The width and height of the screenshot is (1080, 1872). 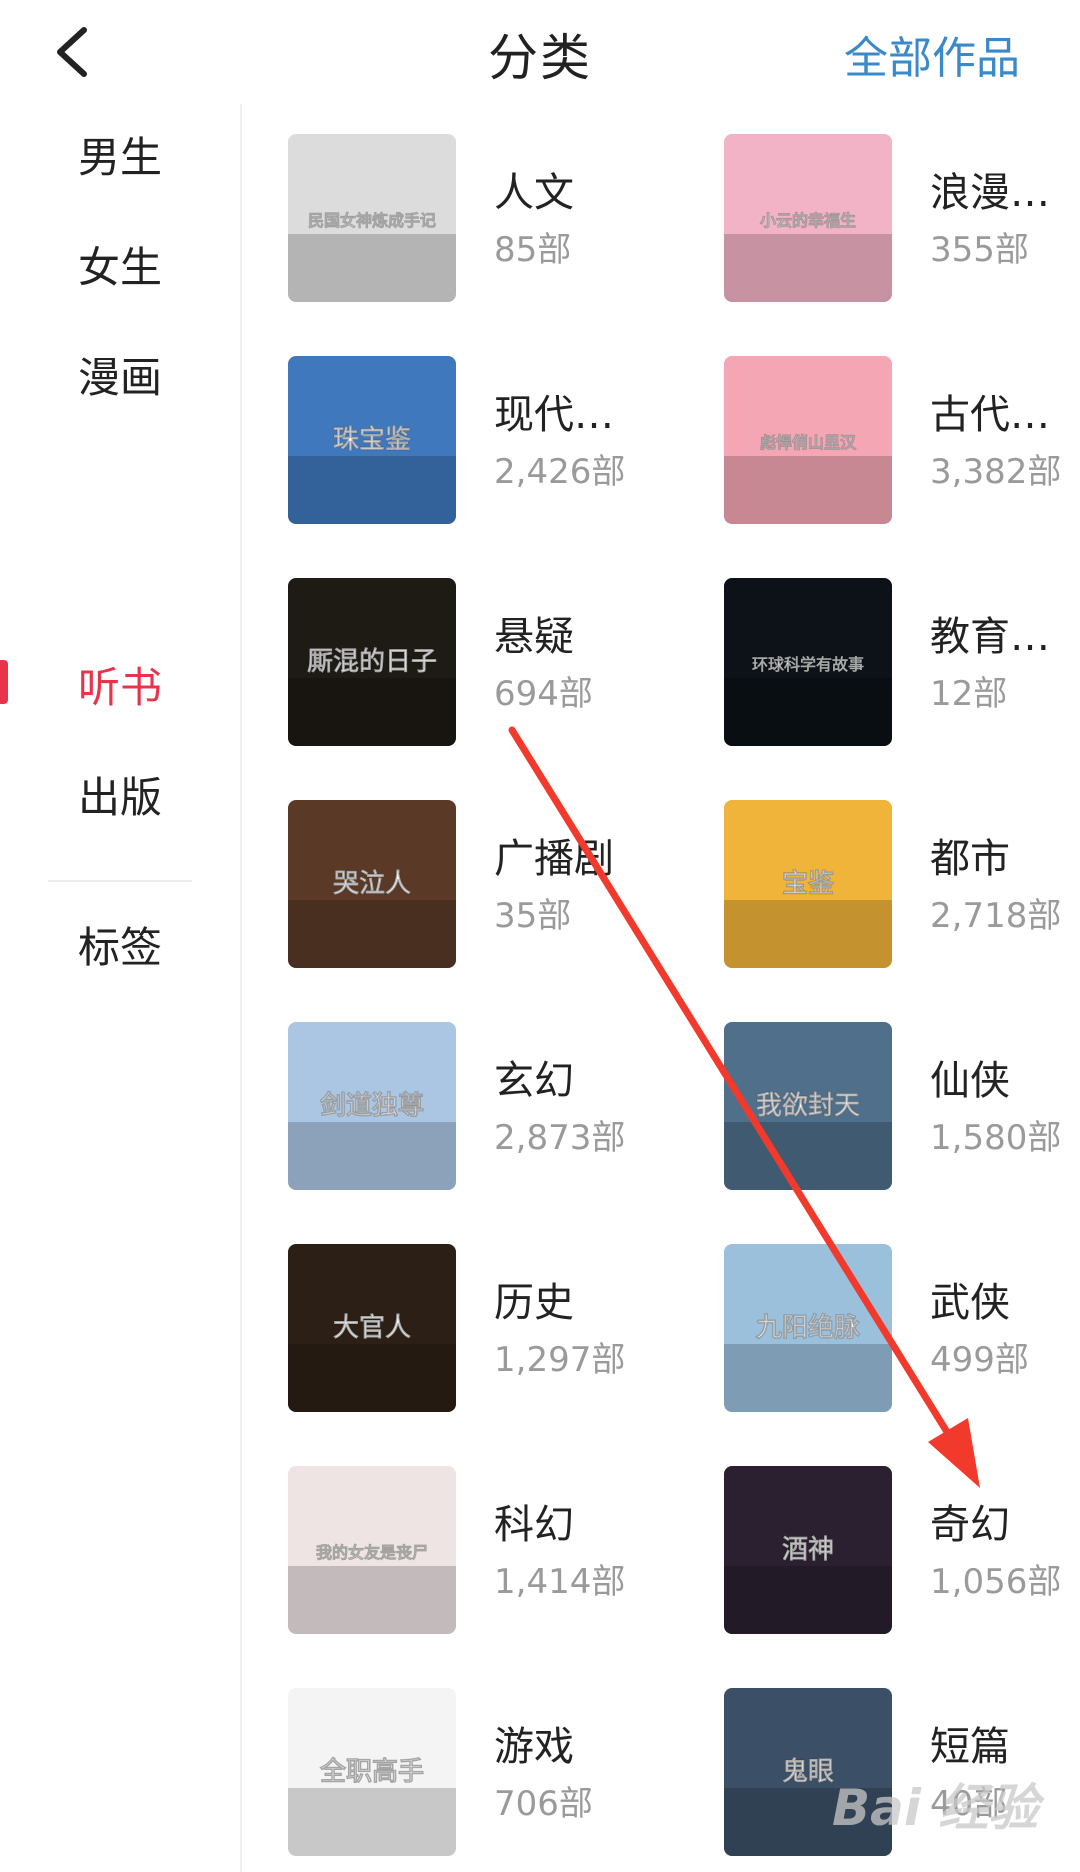 I want to click on category-item: 我的女友是丧尸 科幻 1,414部, so click(x=450, y=1535).